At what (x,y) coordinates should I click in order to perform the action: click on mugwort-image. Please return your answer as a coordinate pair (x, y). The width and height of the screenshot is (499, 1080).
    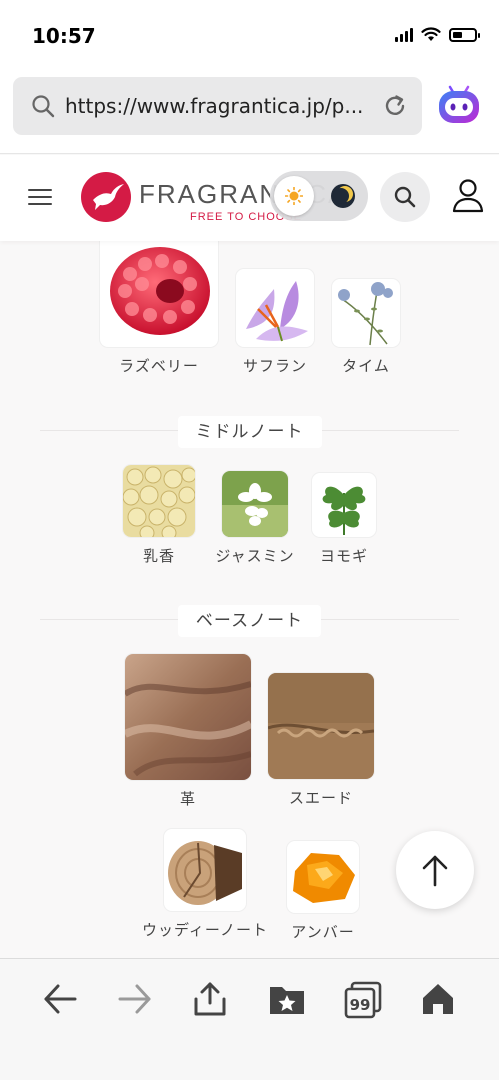
    Looking at the image, I should click on (344, 505).